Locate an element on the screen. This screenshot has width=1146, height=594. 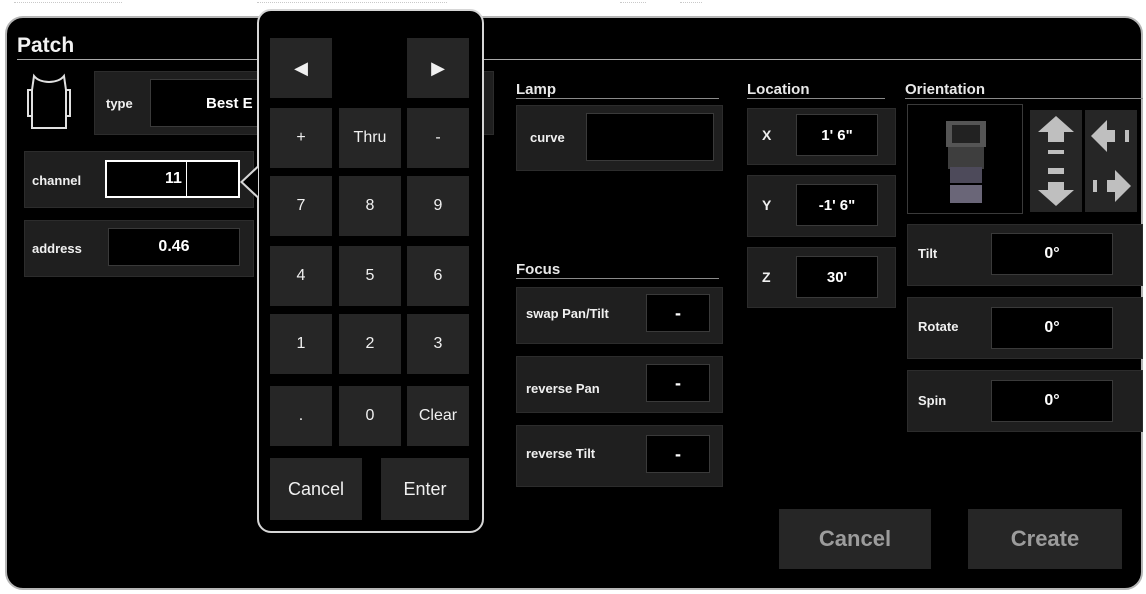
lamp-divider is located at coordinates (617, 98).